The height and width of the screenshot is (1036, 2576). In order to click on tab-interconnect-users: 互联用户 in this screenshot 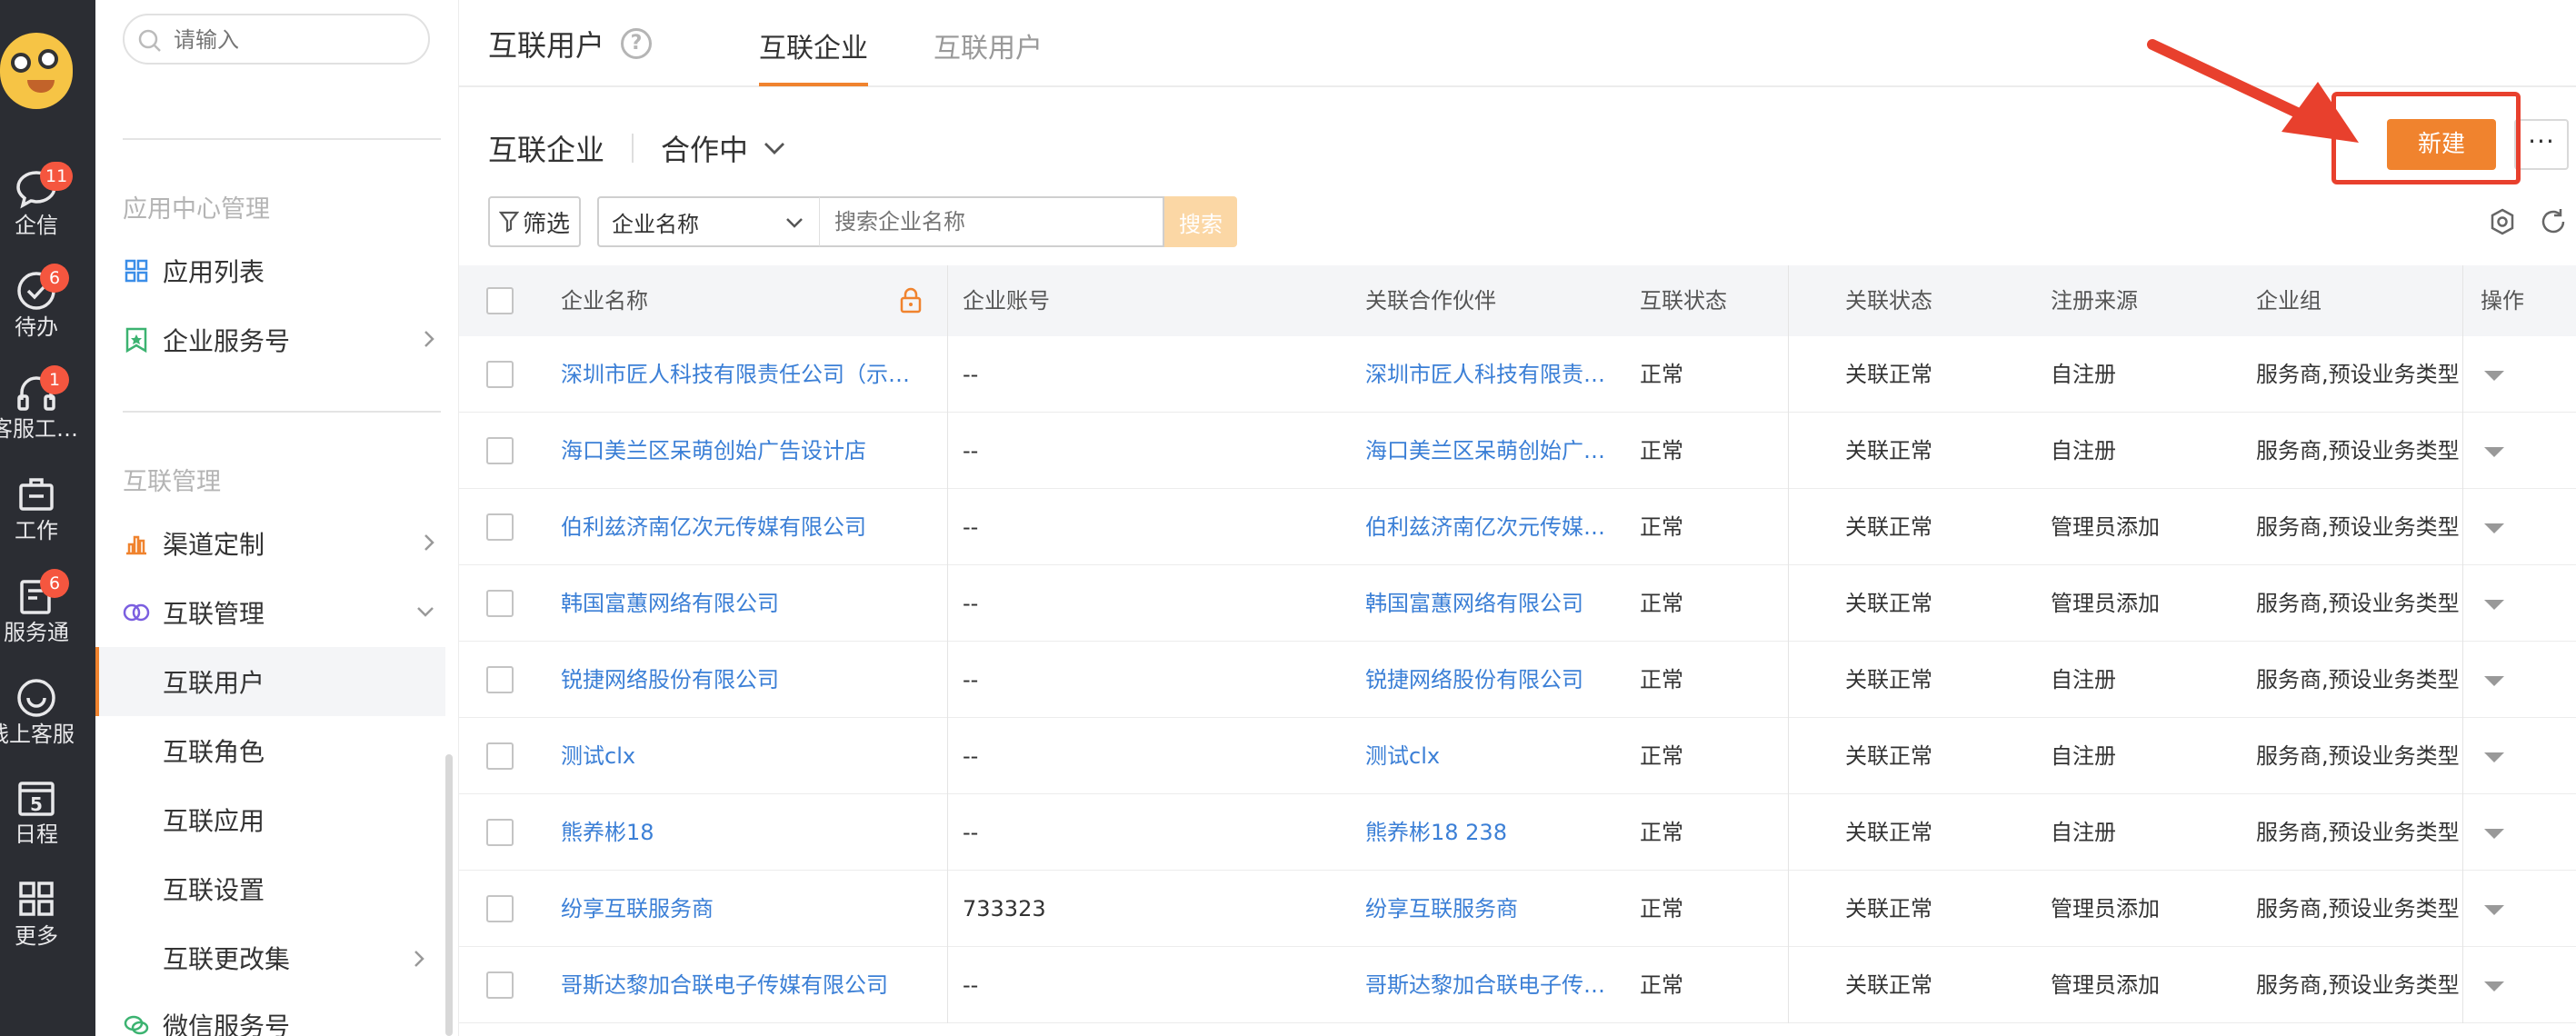, I will do `click(989, 45)`.